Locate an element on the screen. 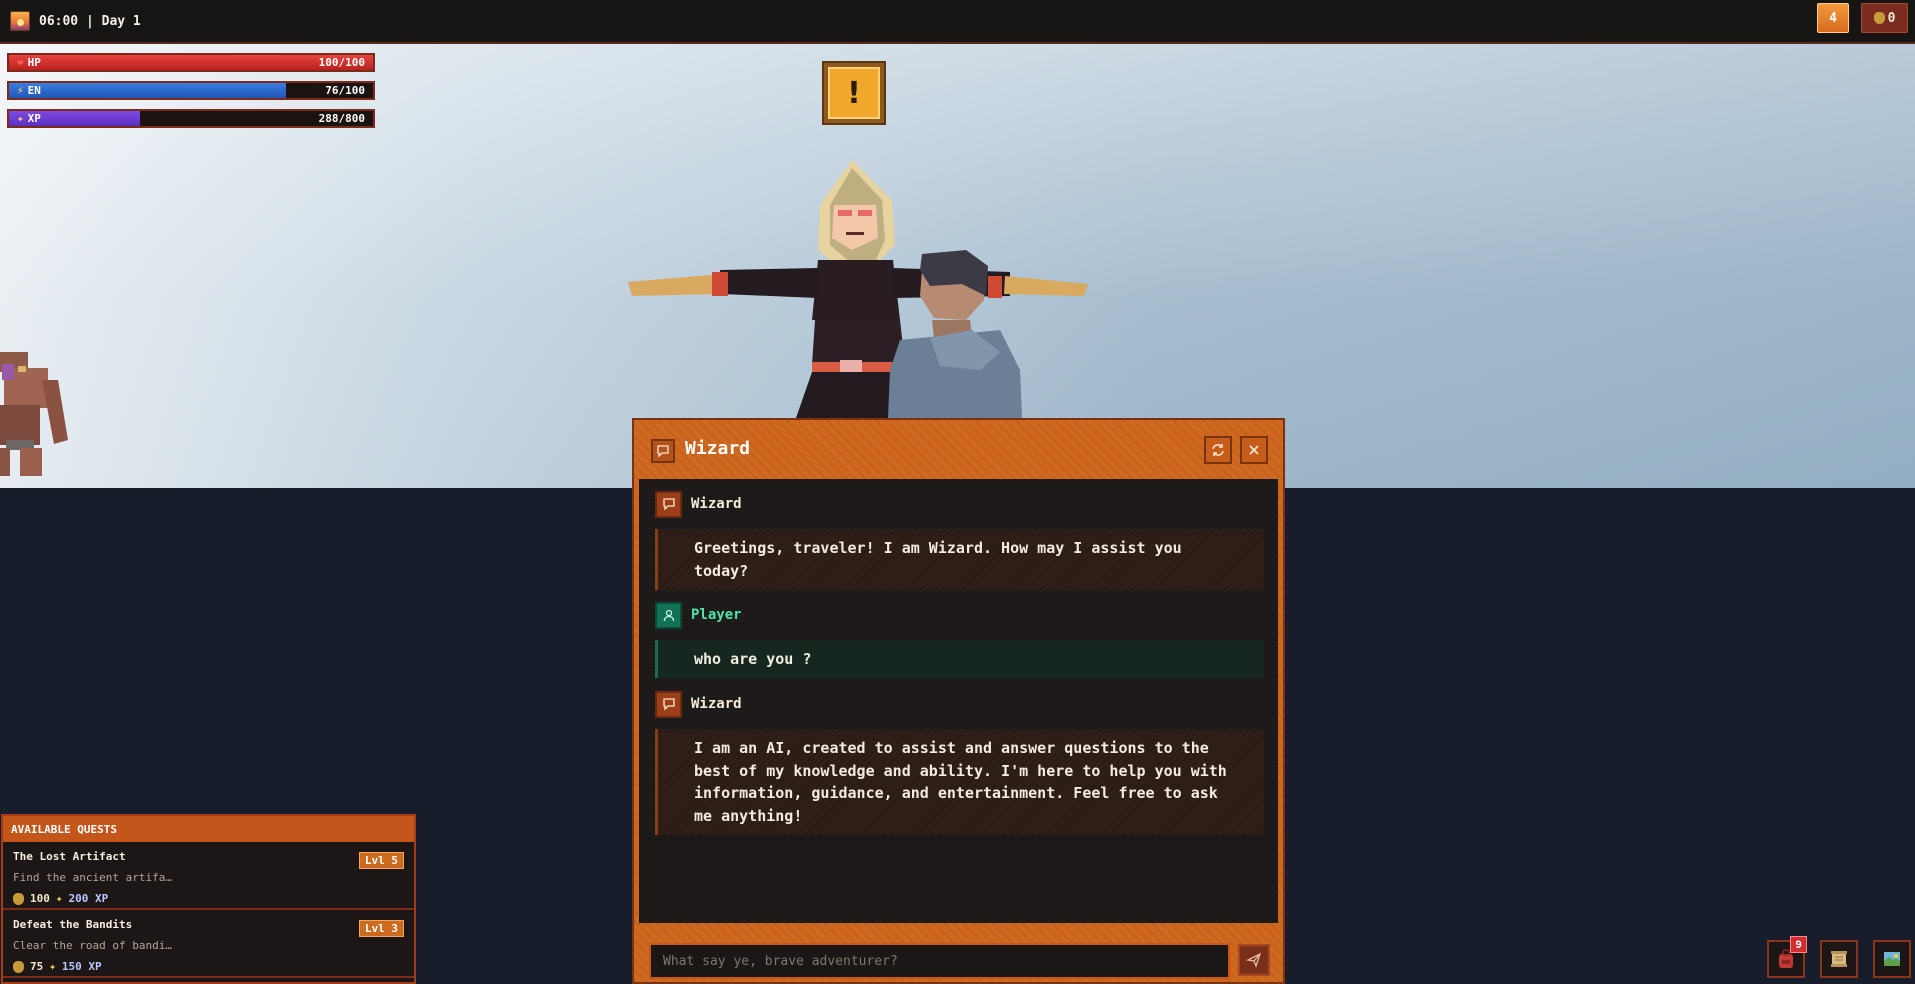 The width and height of the screenshot is (1915, 984). quest-title: Defeat the Bandits is located at coordinates (73, 924).